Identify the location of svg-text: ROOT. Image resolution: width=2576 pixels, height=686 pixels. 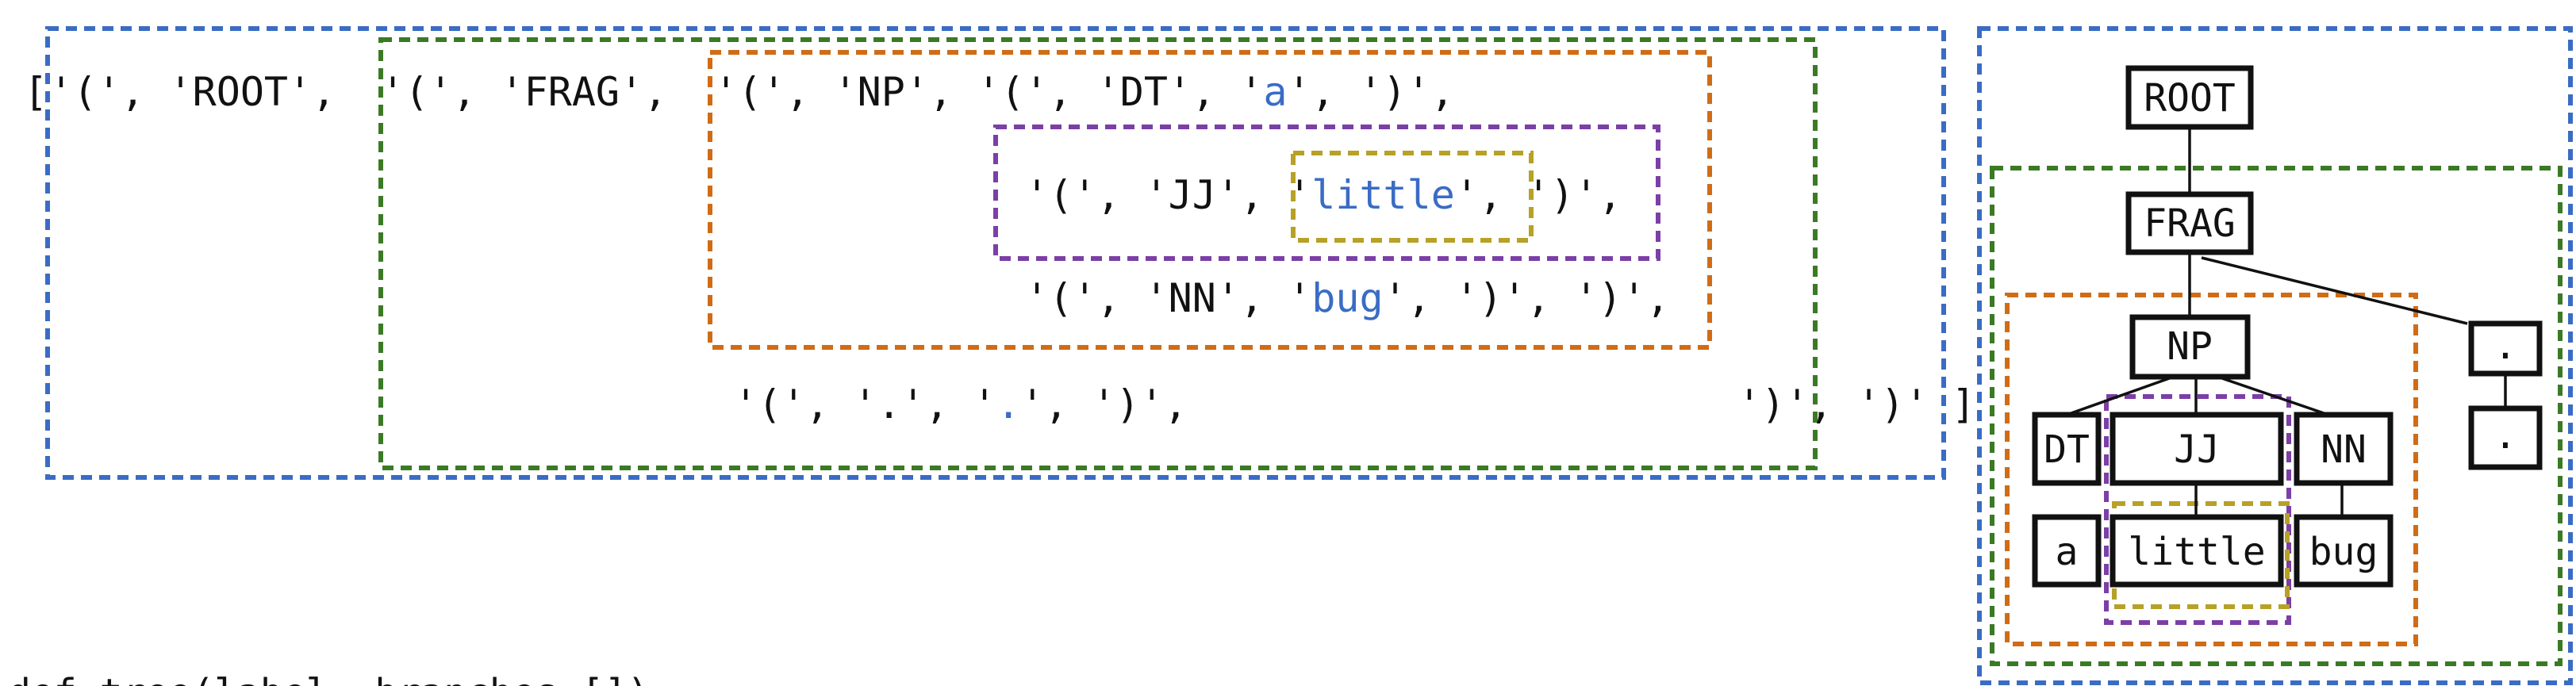
(2190, 98).